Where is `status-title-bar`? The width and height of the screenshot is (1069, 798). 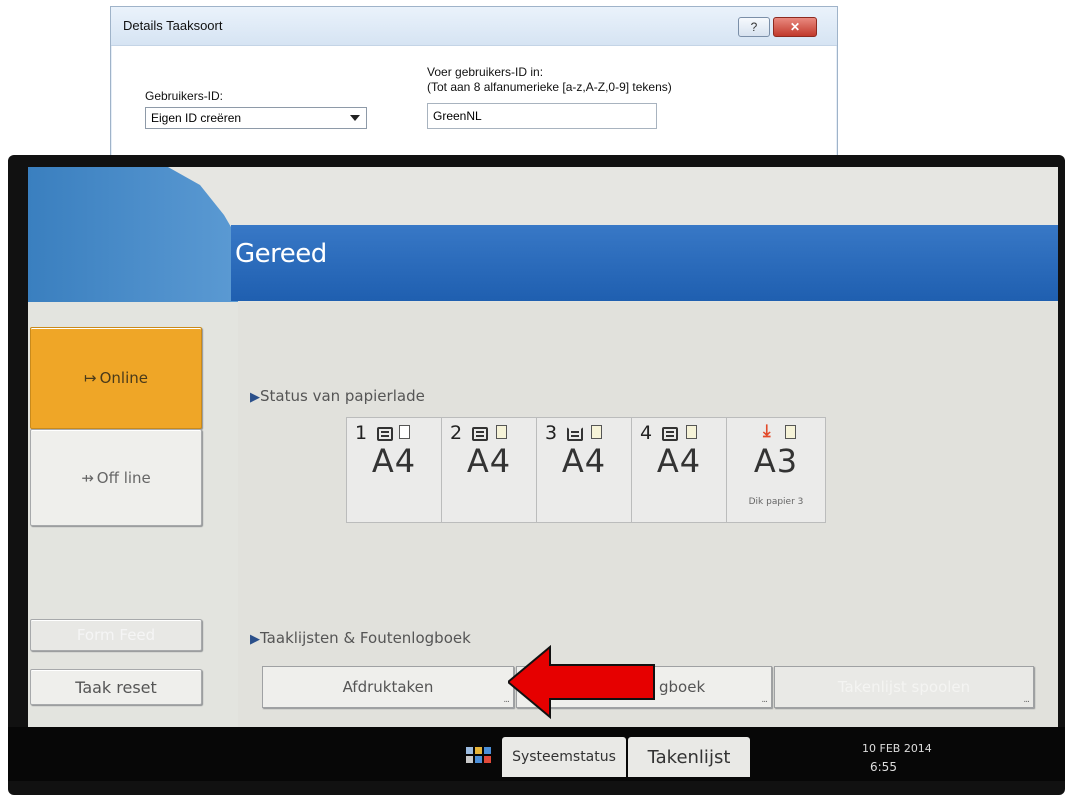 status-title-bar is located at coordinates (644, 263).